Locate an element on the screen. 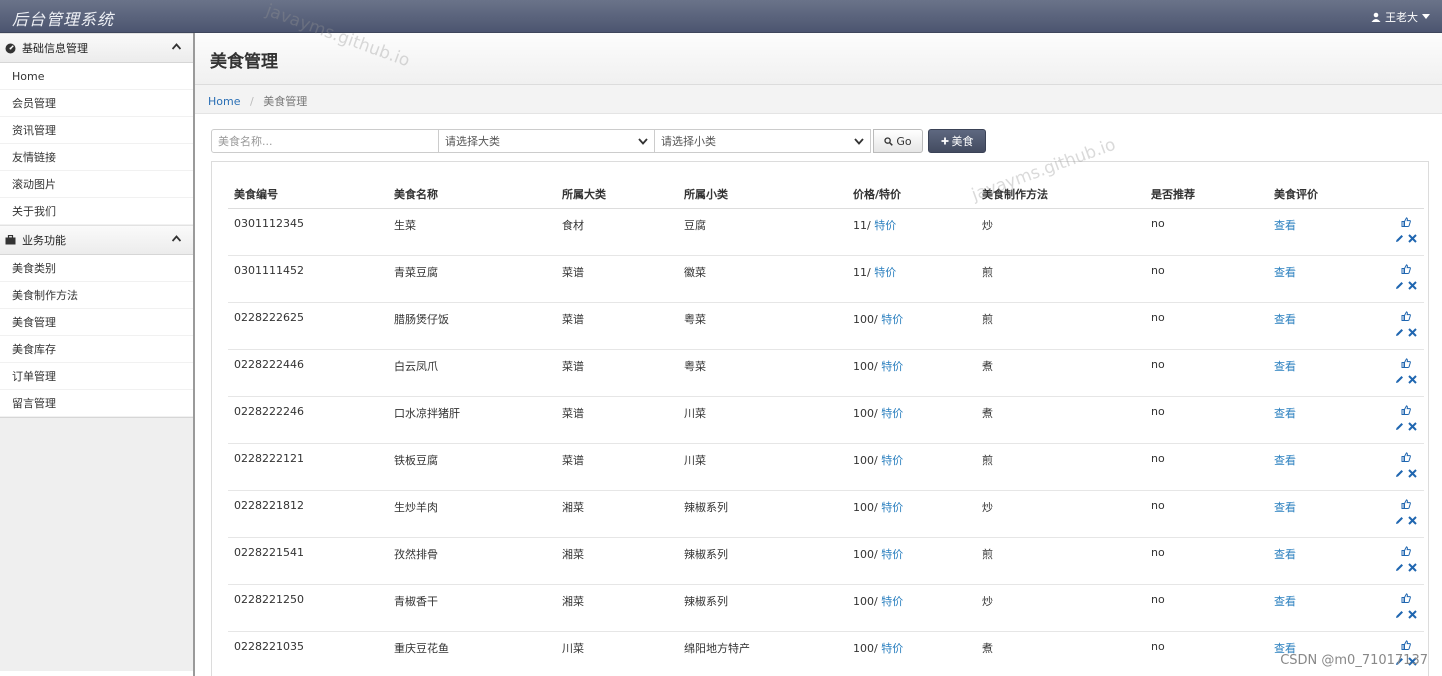 Image resolution: width=1442 pixels, height=676 pixels. sidebar-item-food-stock: 美食库存 is located at coordinates (96, 349).